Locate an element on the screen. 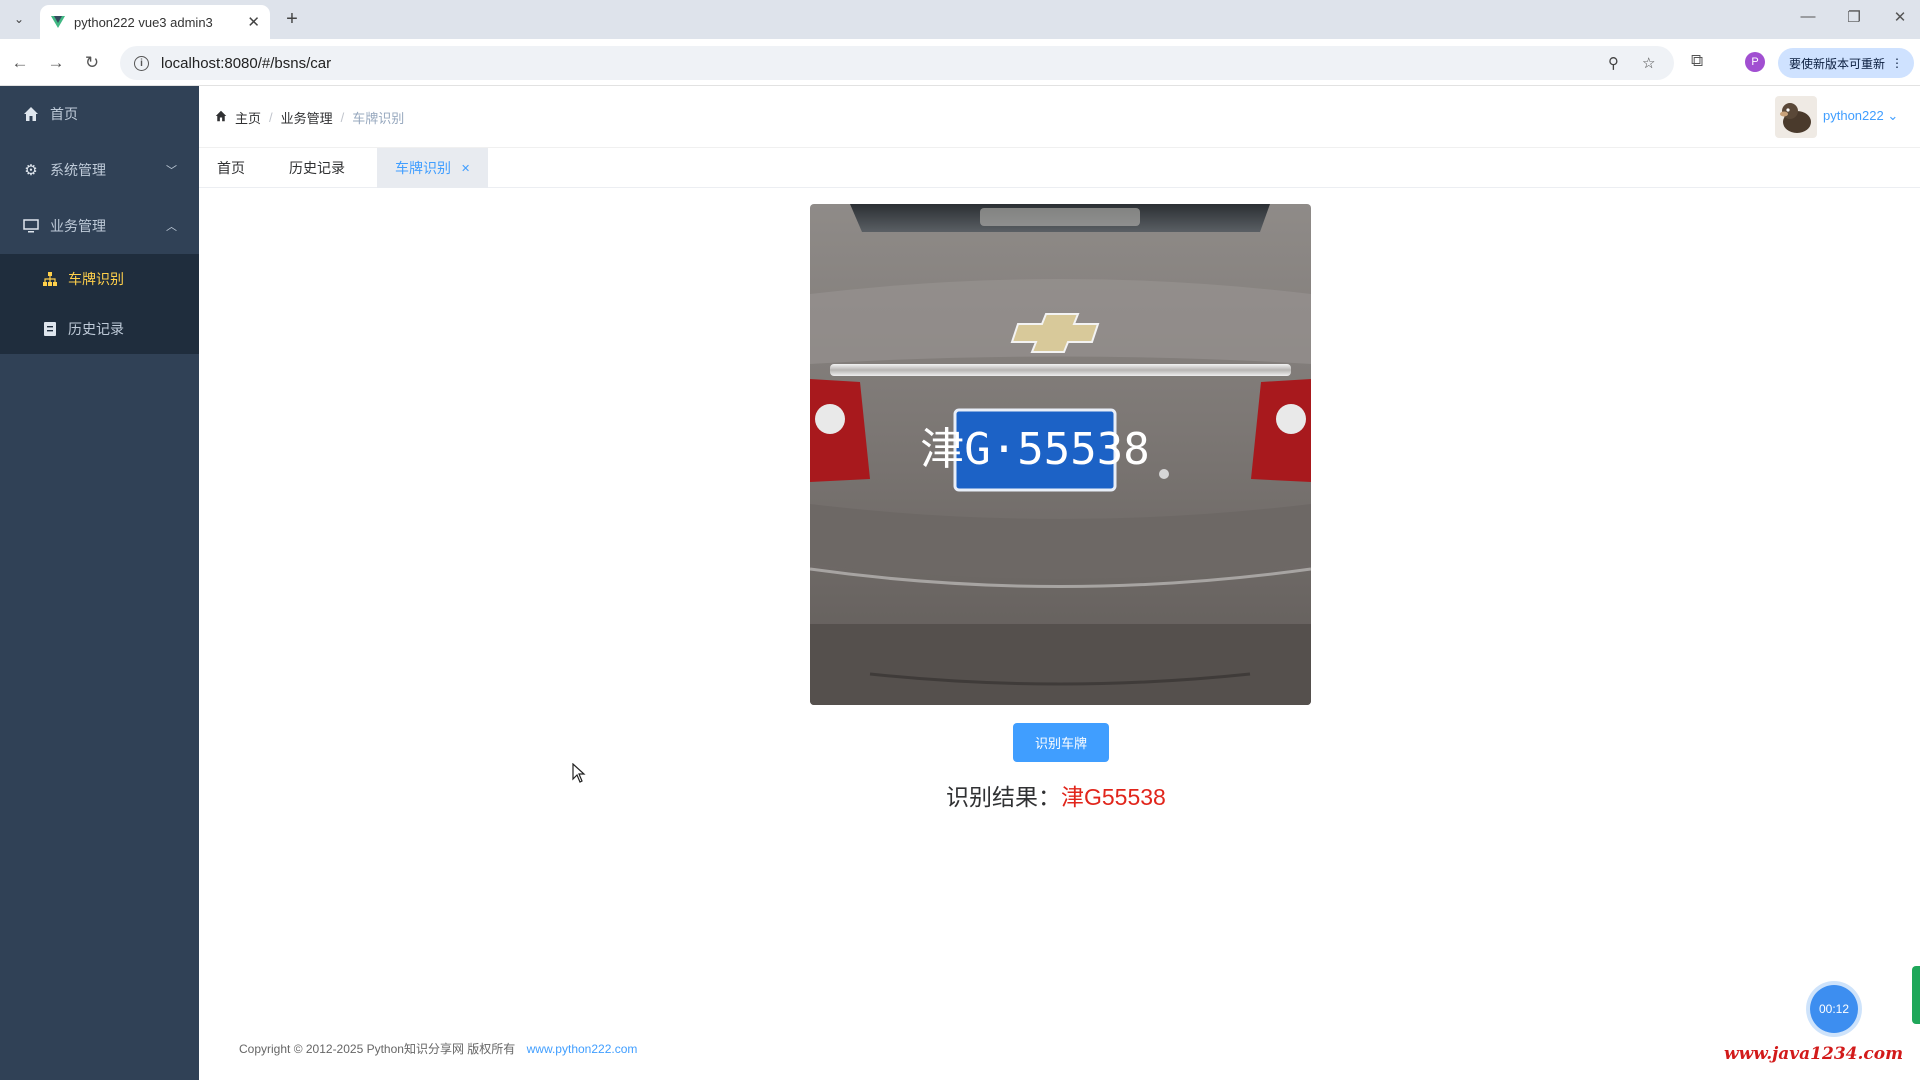 The height and width of the screenshot is (1080, 1920). tab-title: python222 vue3 admin3 is located at coordinates (143, 22).